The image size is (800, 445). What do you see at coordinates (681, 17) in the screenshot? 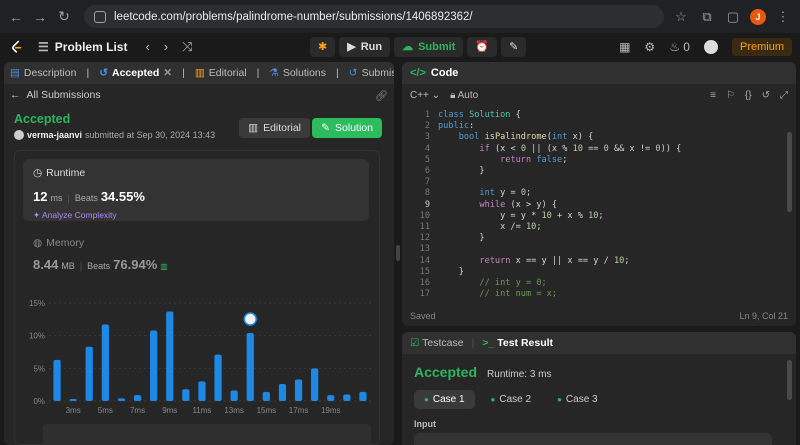
I see `bookmark-star-icon: ☆` at bounding box center [681, 17].